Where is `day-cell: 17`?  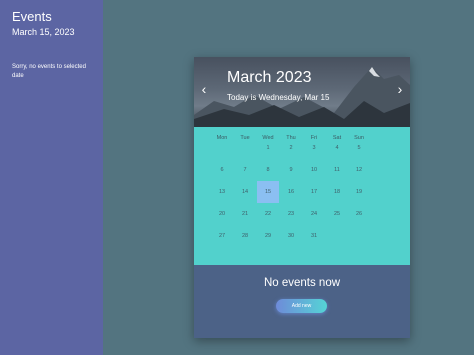 day-cell: 17 is located at coordinates (314, 192).